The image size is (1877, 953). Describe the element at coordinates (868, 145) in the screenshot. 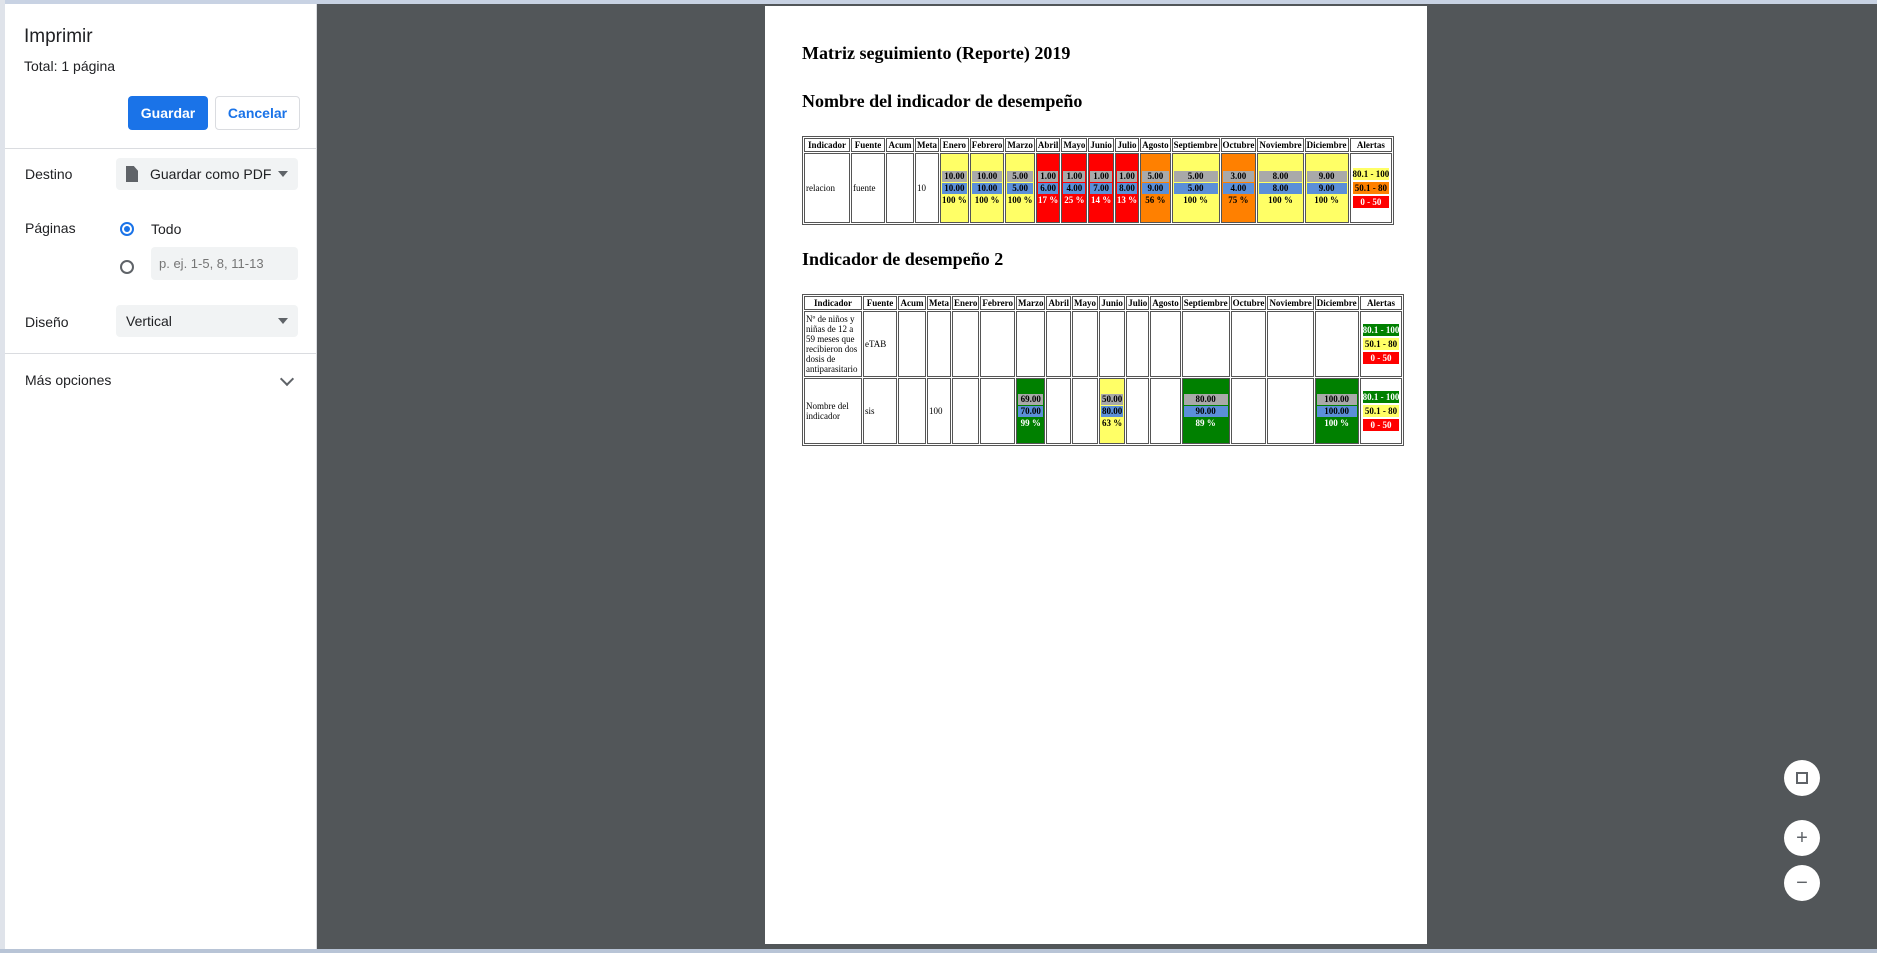

I see `column-header: Fuente` at that location.